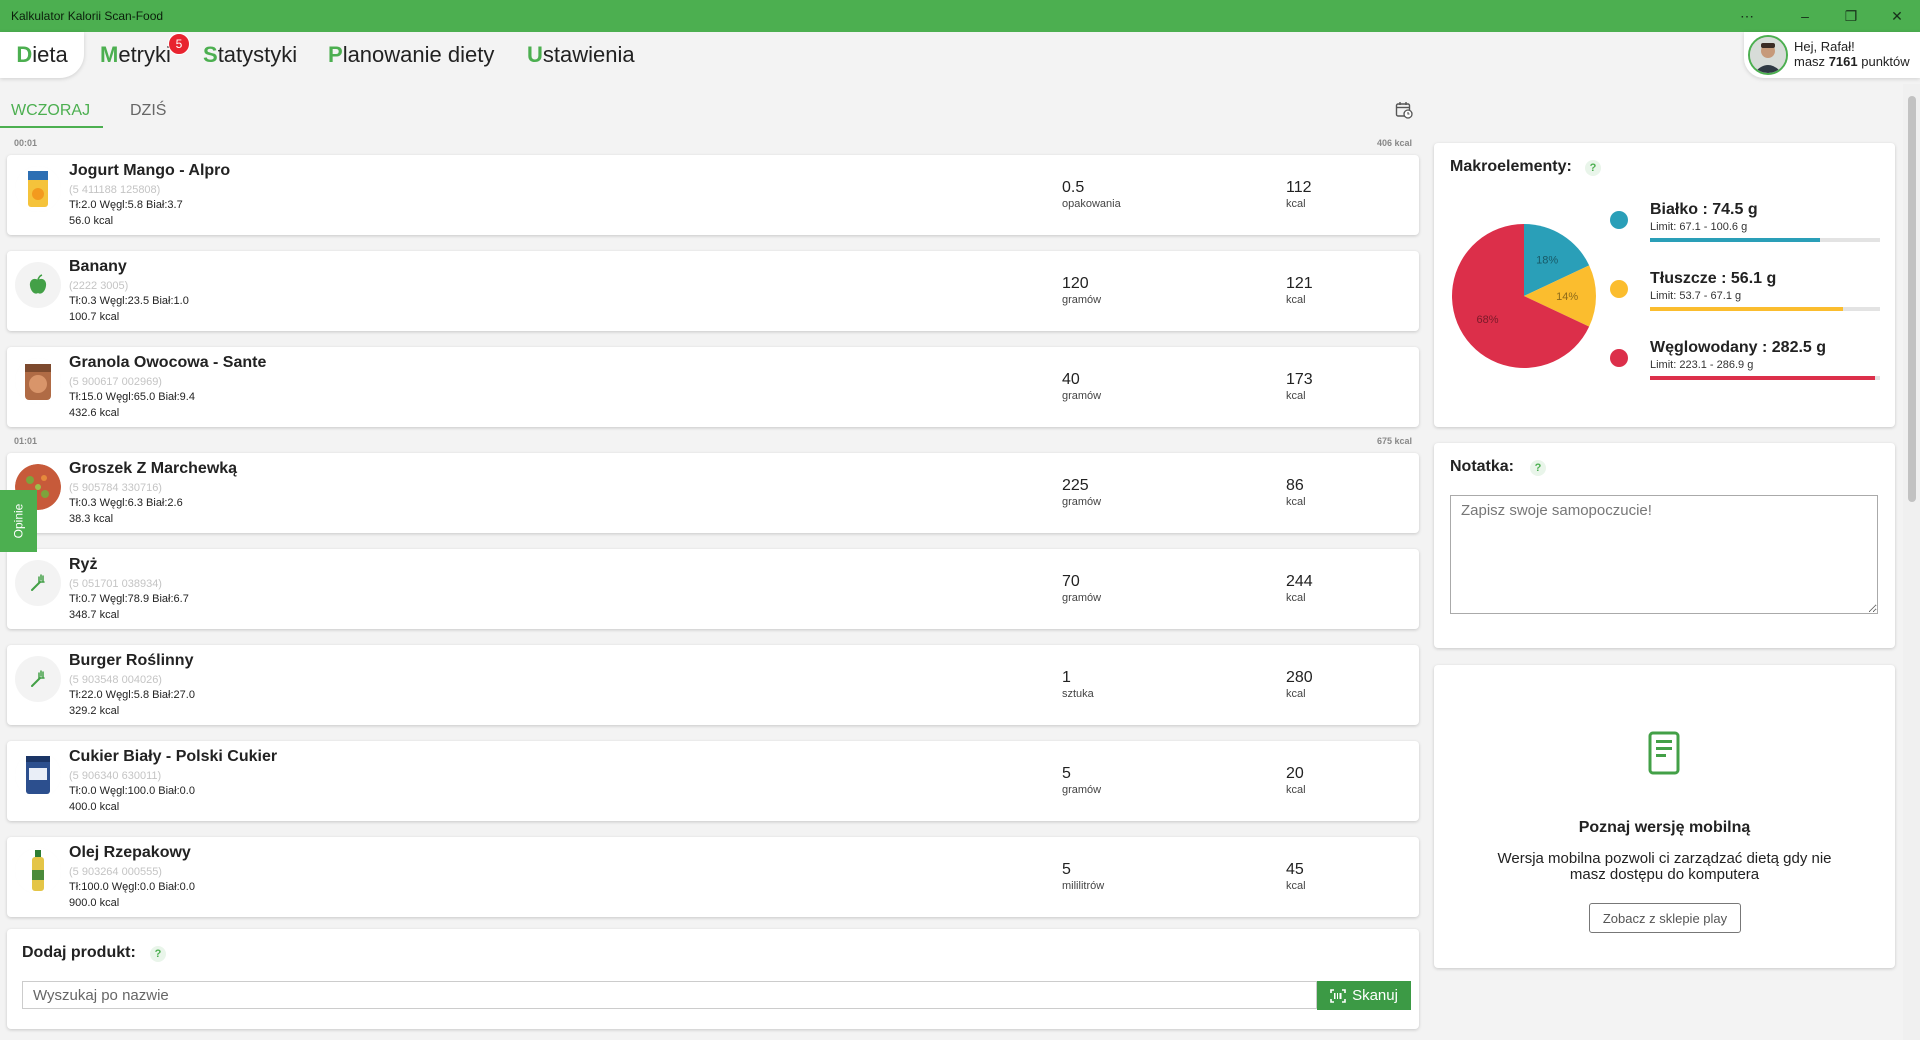 This screenshot has height=1040, width=1920. Describe the element at coordinates (1299, 677) in the screenshot. I see `food-kcal: 280` at that location.